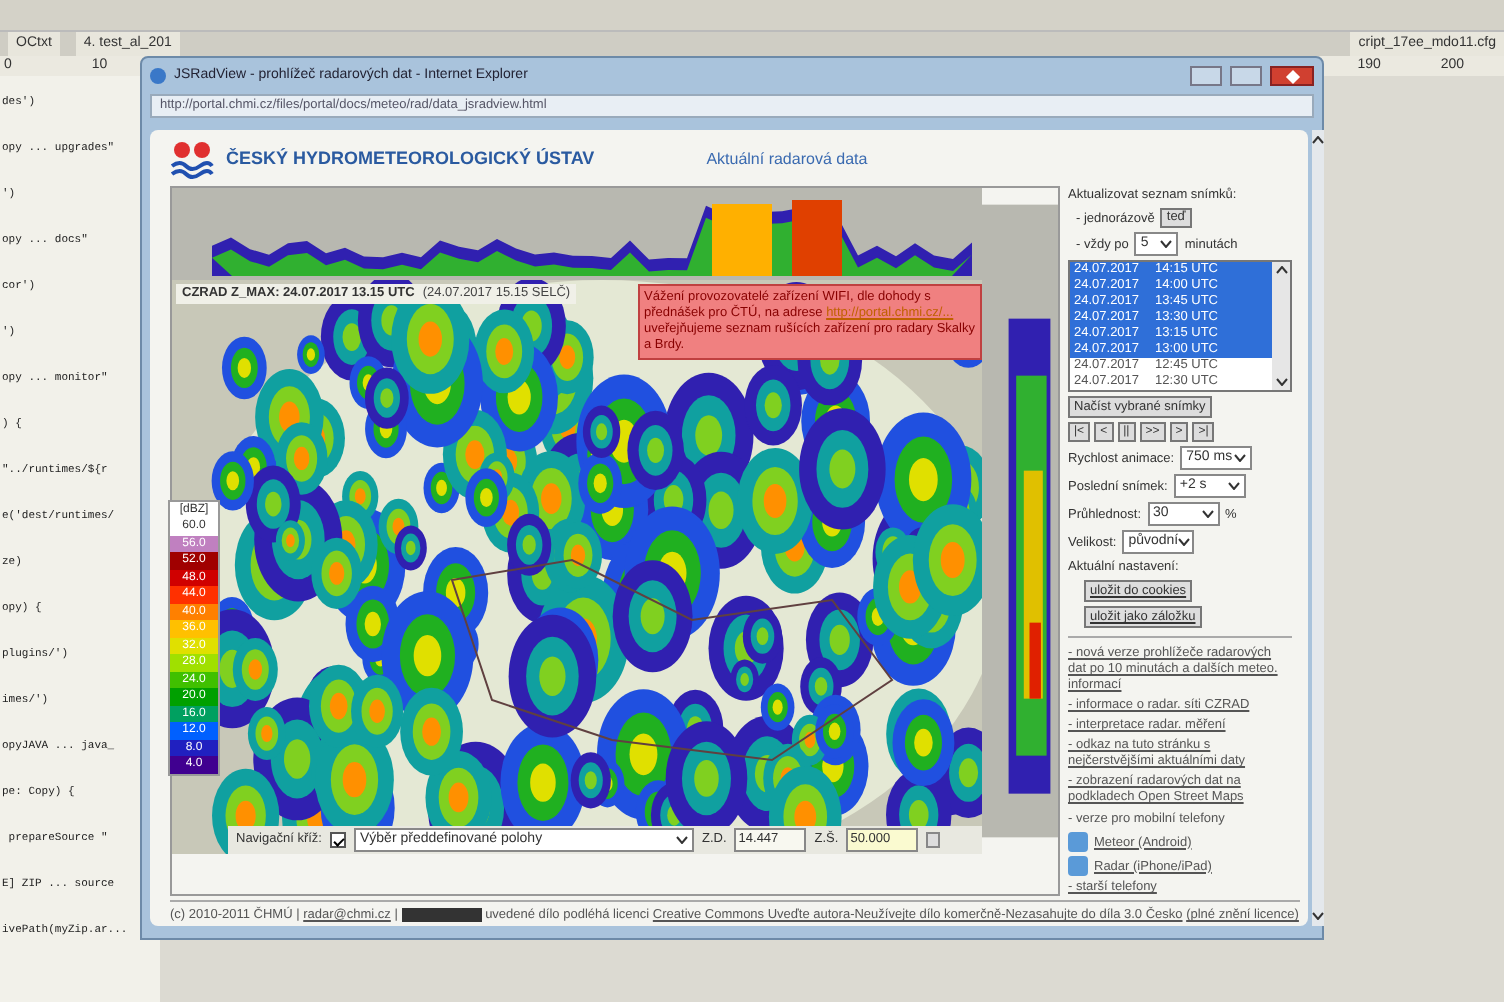 The image size is (1504, 1002). I want to click on close-button, so click(1292, 76).